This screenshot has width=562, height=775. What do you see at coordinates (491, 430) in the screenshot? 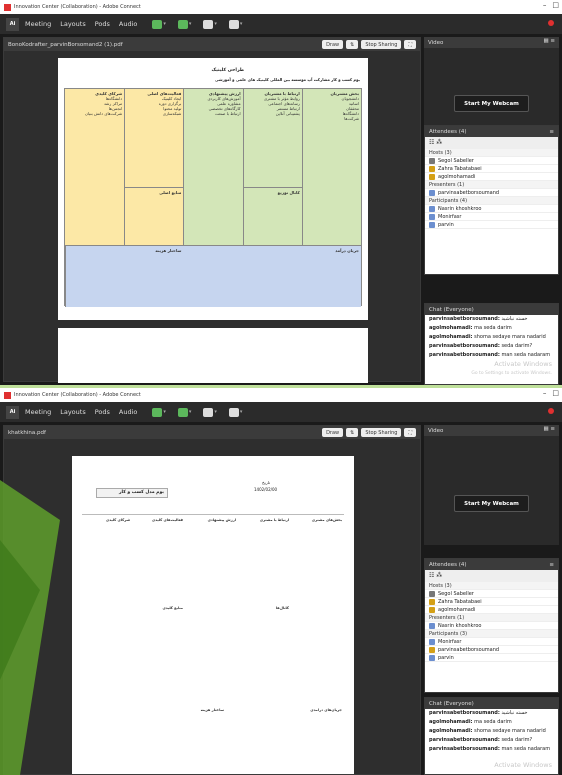
I see `video-pod-header: Video ▦ ≡` at bounding box center [491, 430].